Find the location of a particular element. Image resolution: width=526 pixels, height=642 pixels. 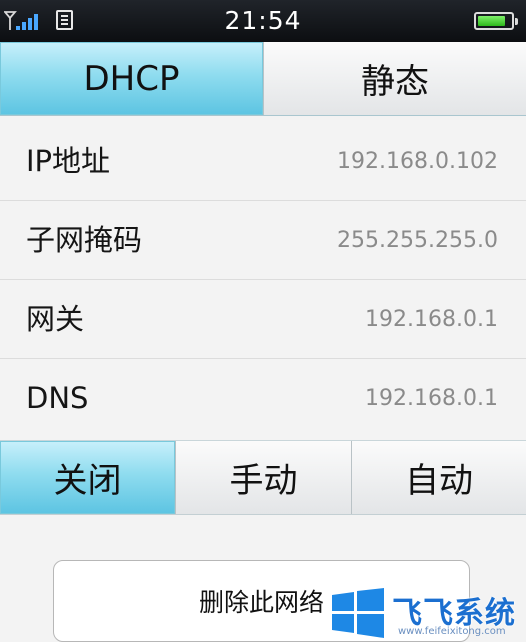

tab-off: 关闭 is located at coordinates (87, 477).